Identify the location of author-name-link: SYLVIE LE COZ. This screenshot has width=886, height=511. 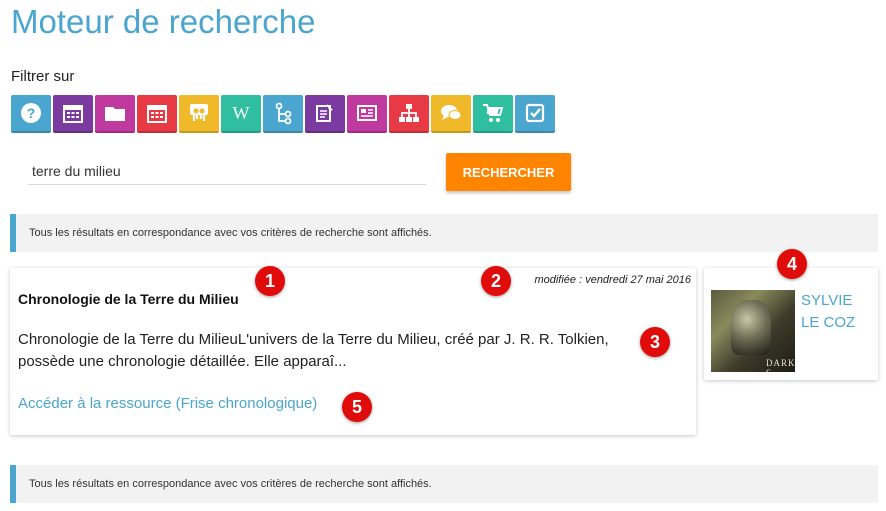
(836, 312).